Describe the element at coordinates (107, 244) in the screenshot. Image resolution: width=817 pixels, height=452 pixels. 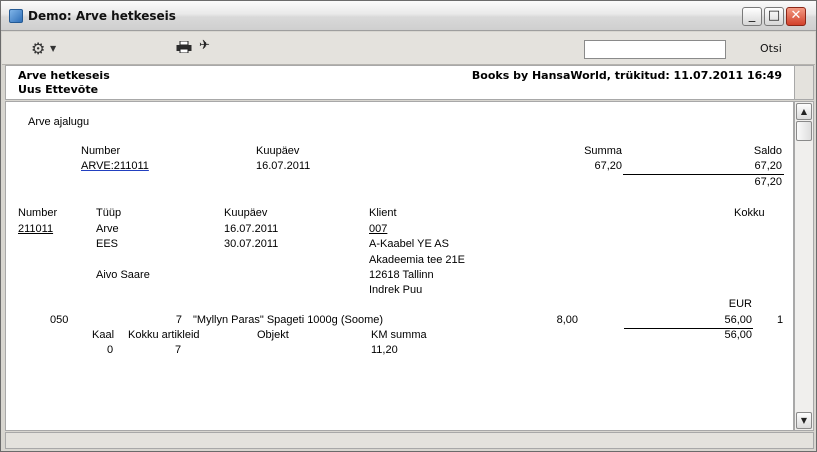
I see `invoice-type-2: EES` at that location.